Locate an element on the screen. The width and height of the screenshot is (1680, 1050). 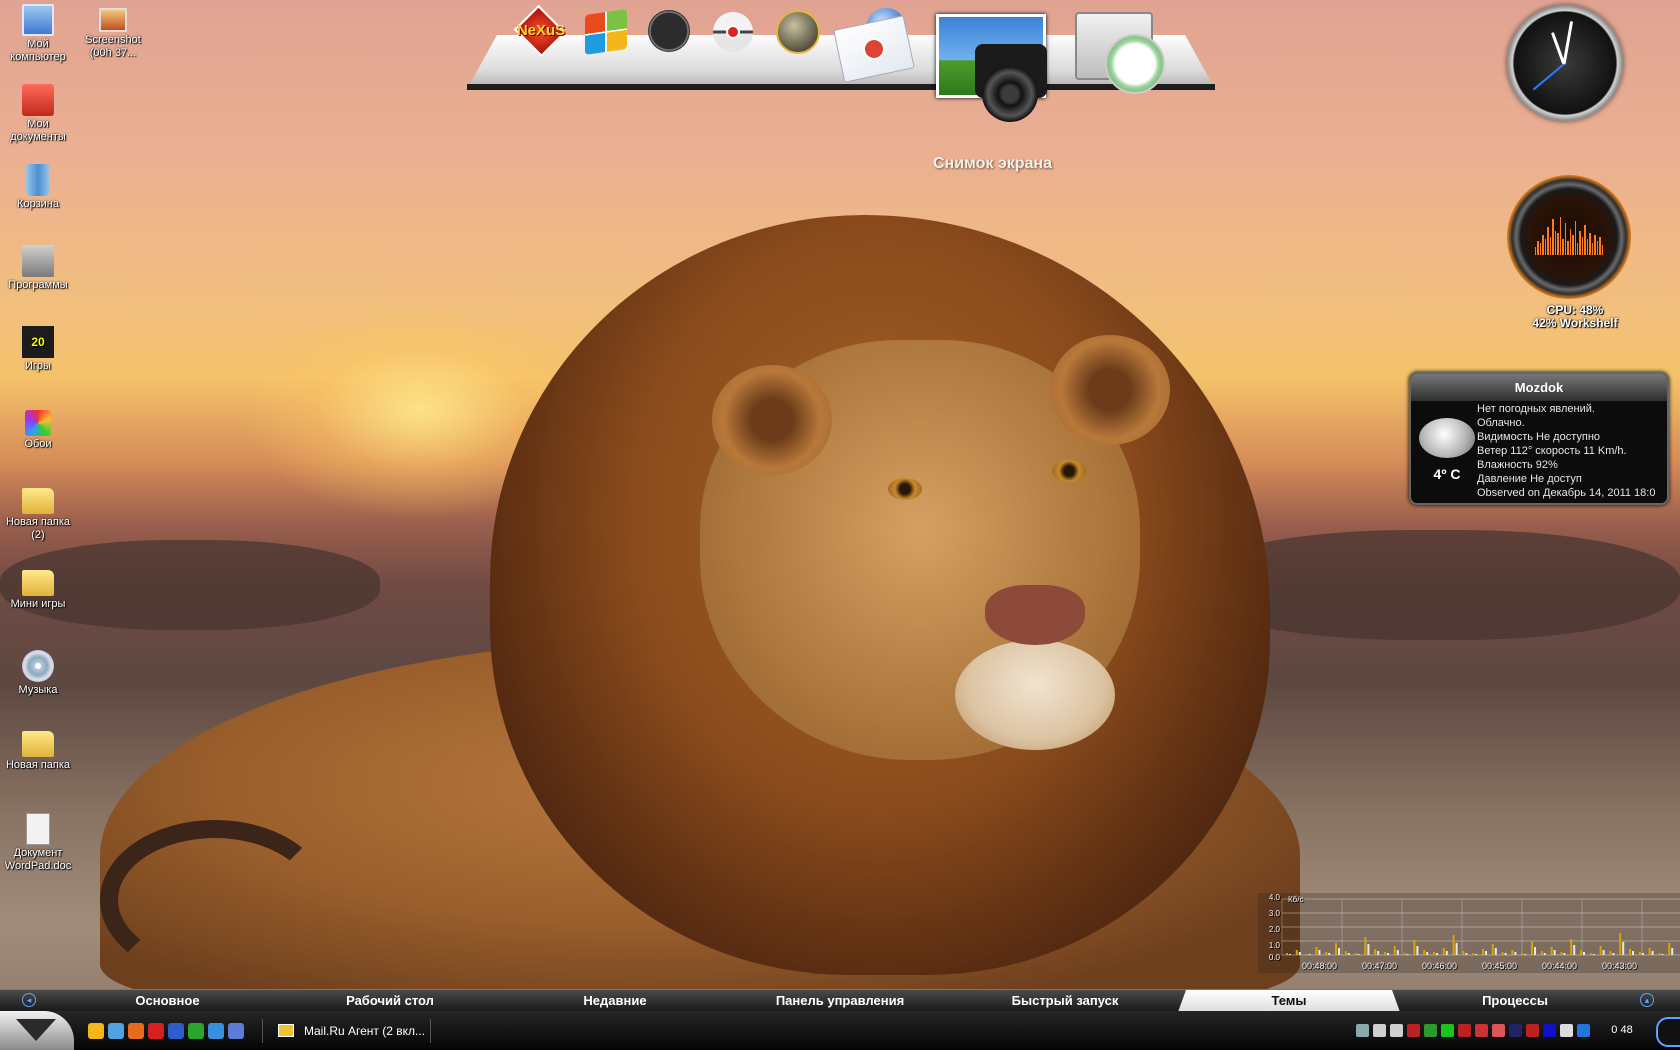
desktop-icon-music: Музыка is located at coordinates (38, 673).